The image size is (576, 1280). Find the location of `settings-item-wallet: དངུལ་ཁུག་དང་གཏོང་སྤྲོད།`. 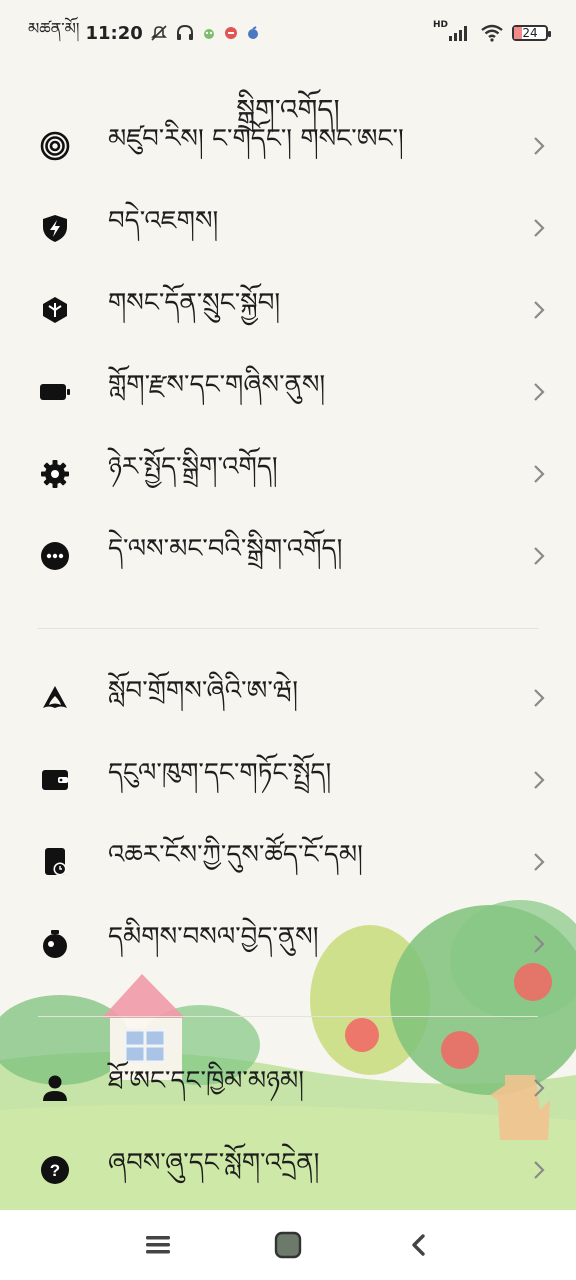

settings-item-wallet: དངུལ་ཁུག་དང་གཏོང་སྤྲོད། is located at coordinates (288, 780).